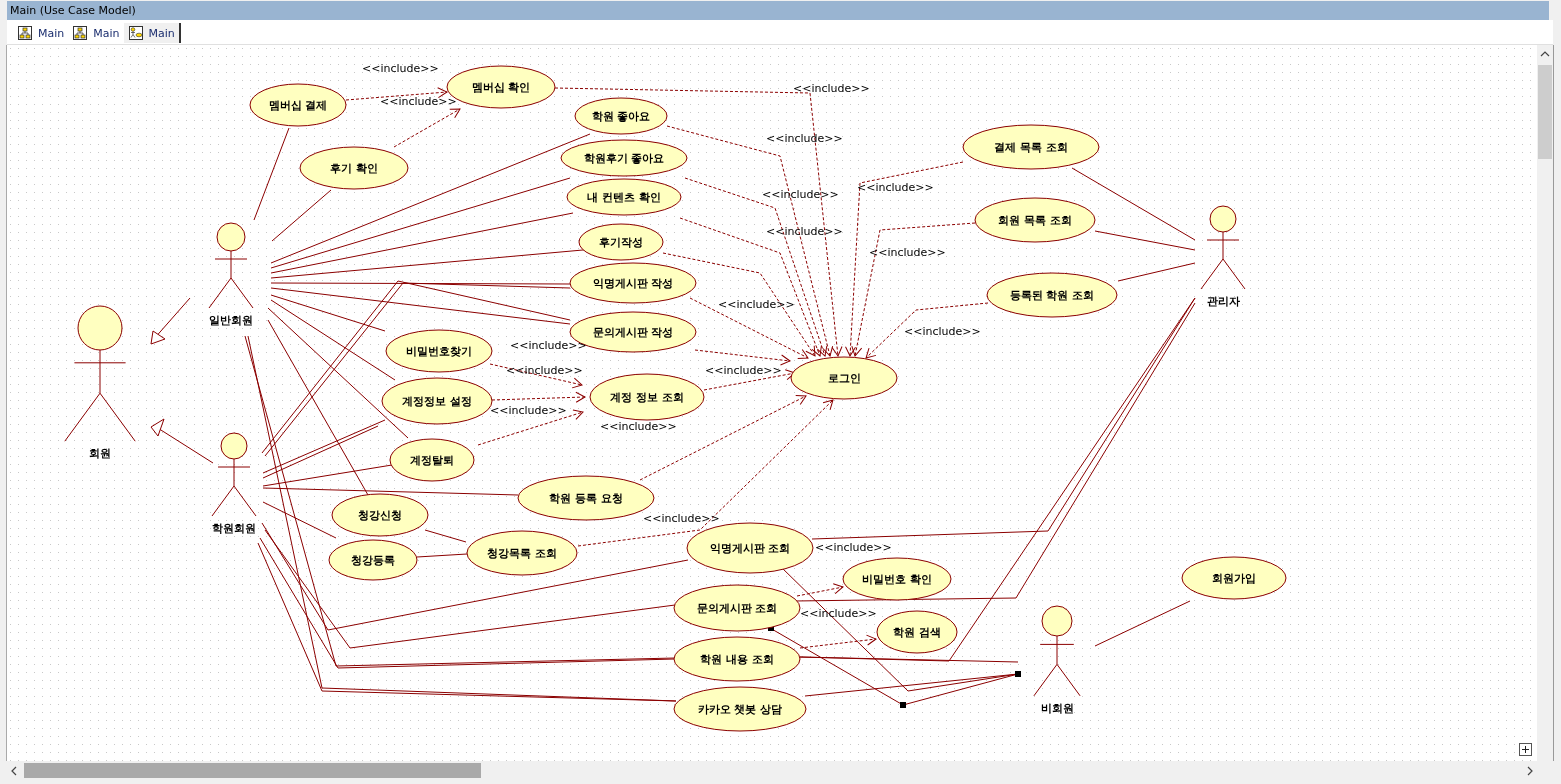 Image resolution: width=1561 pixels, height=784 pixels. I want to click on use-case: 내 컨텐츠 확인, so click(624, 197).